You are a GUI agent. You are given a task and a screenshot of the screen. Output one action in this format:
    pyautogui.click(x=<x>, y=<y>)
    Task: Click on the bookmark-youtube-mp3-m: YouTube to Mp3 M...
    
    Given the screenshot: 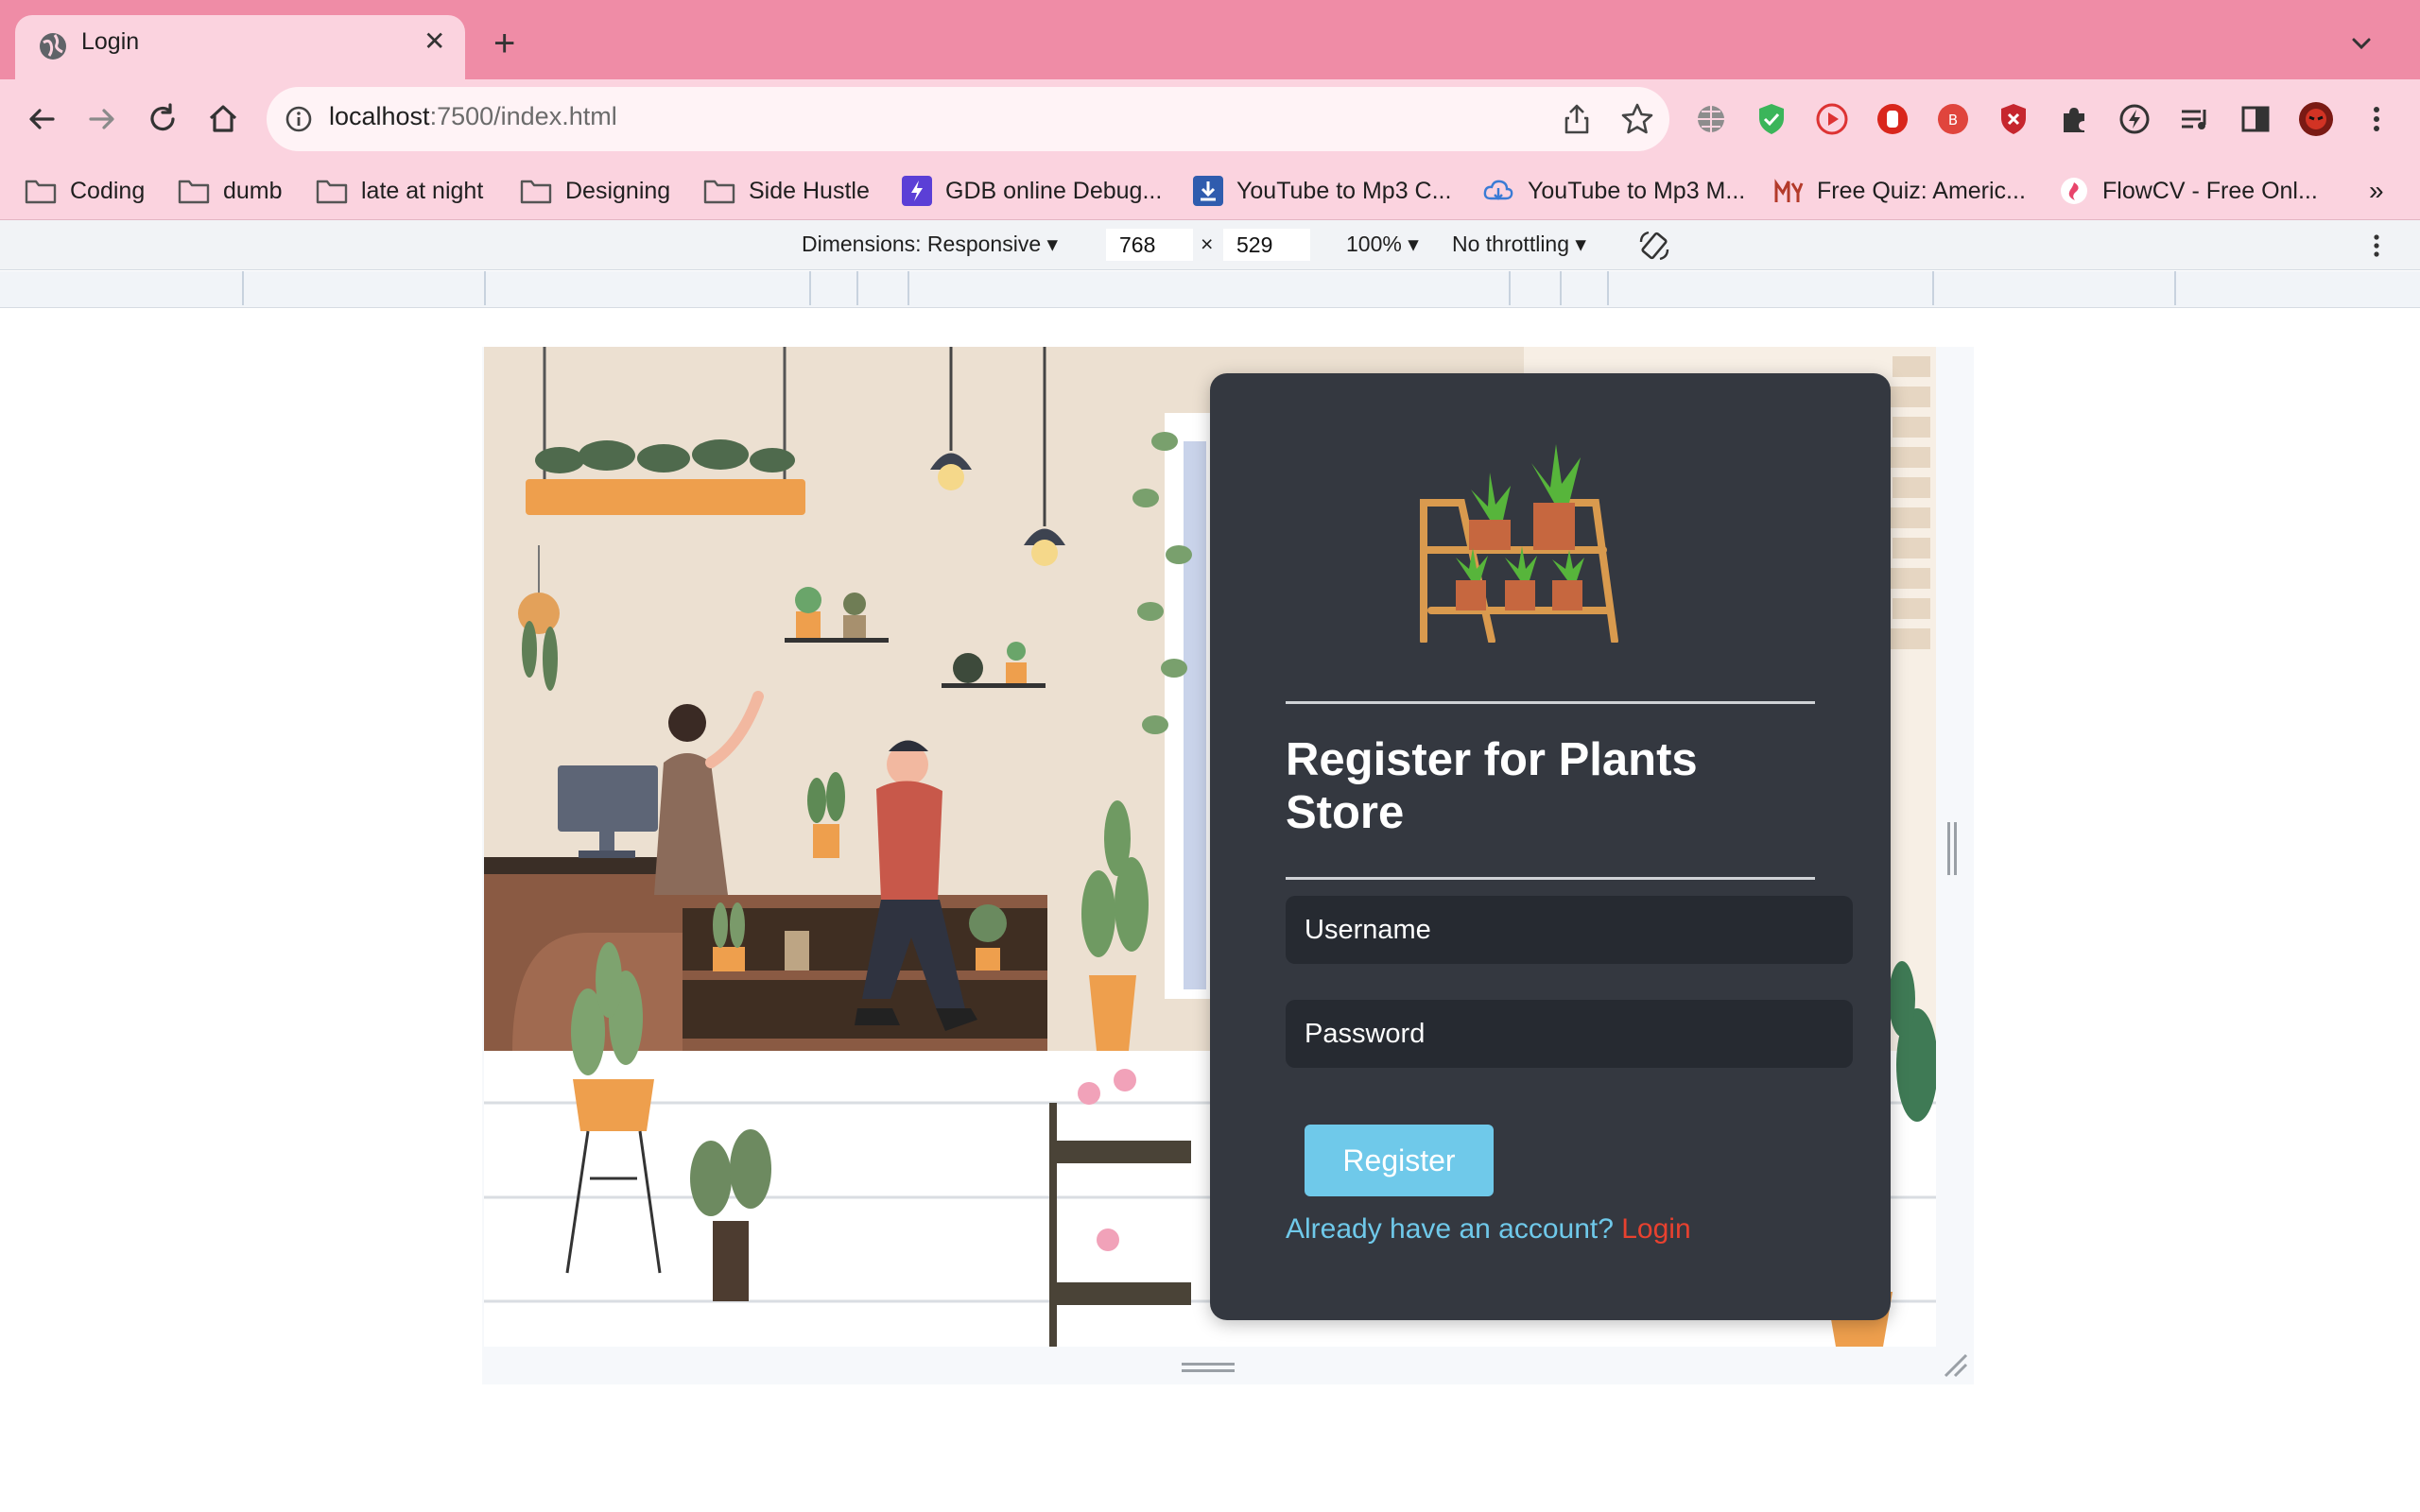 What is the action you would take?
    pyautogui.click(x=1613, y=191)
    